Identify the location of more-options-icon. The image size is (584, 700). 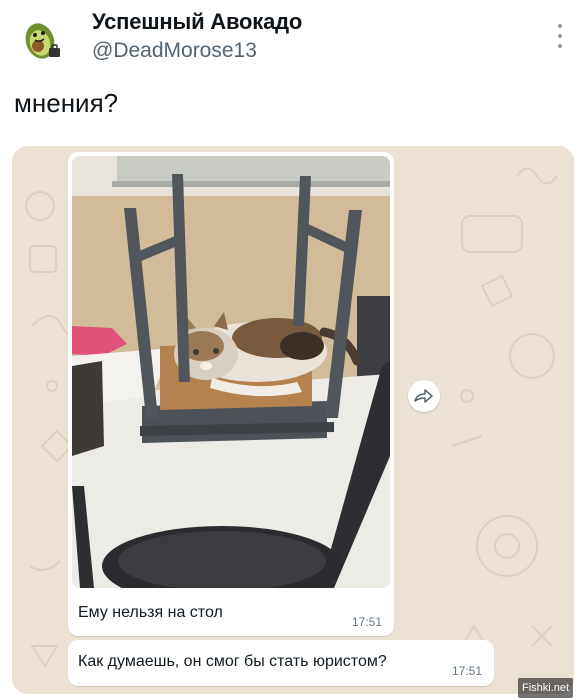
(560, 36).